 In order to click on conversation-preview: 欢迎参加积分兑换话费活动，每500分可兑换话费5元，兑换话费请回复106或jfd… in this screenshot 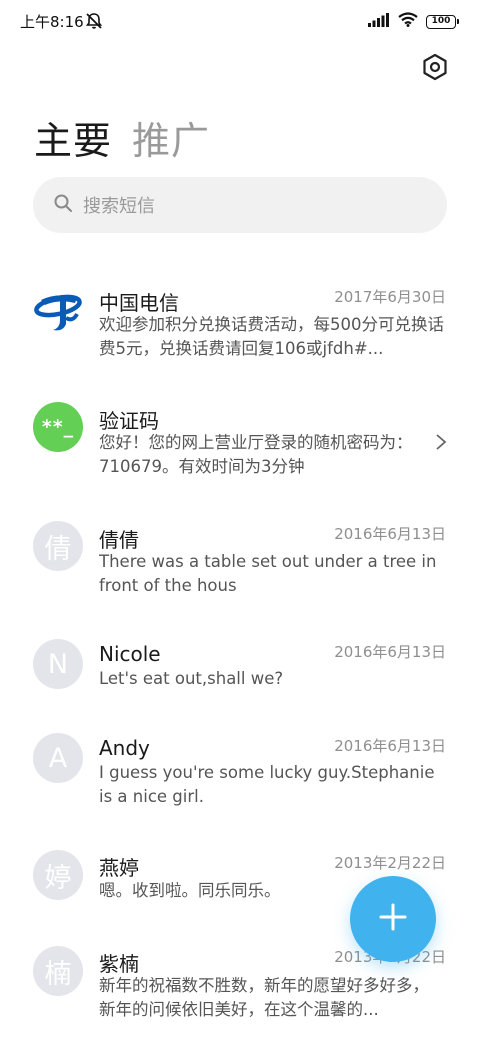, I will do `click(271, 336)`.